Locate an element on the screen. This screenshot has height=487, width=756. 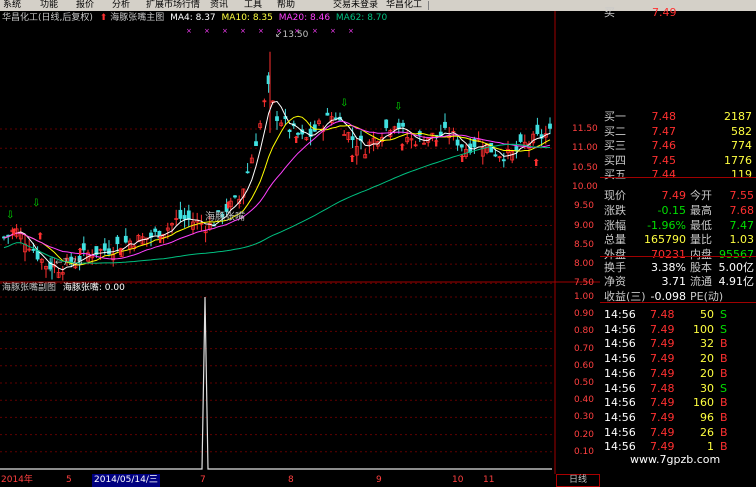
quote-divider is located at coordinates (678, 177).